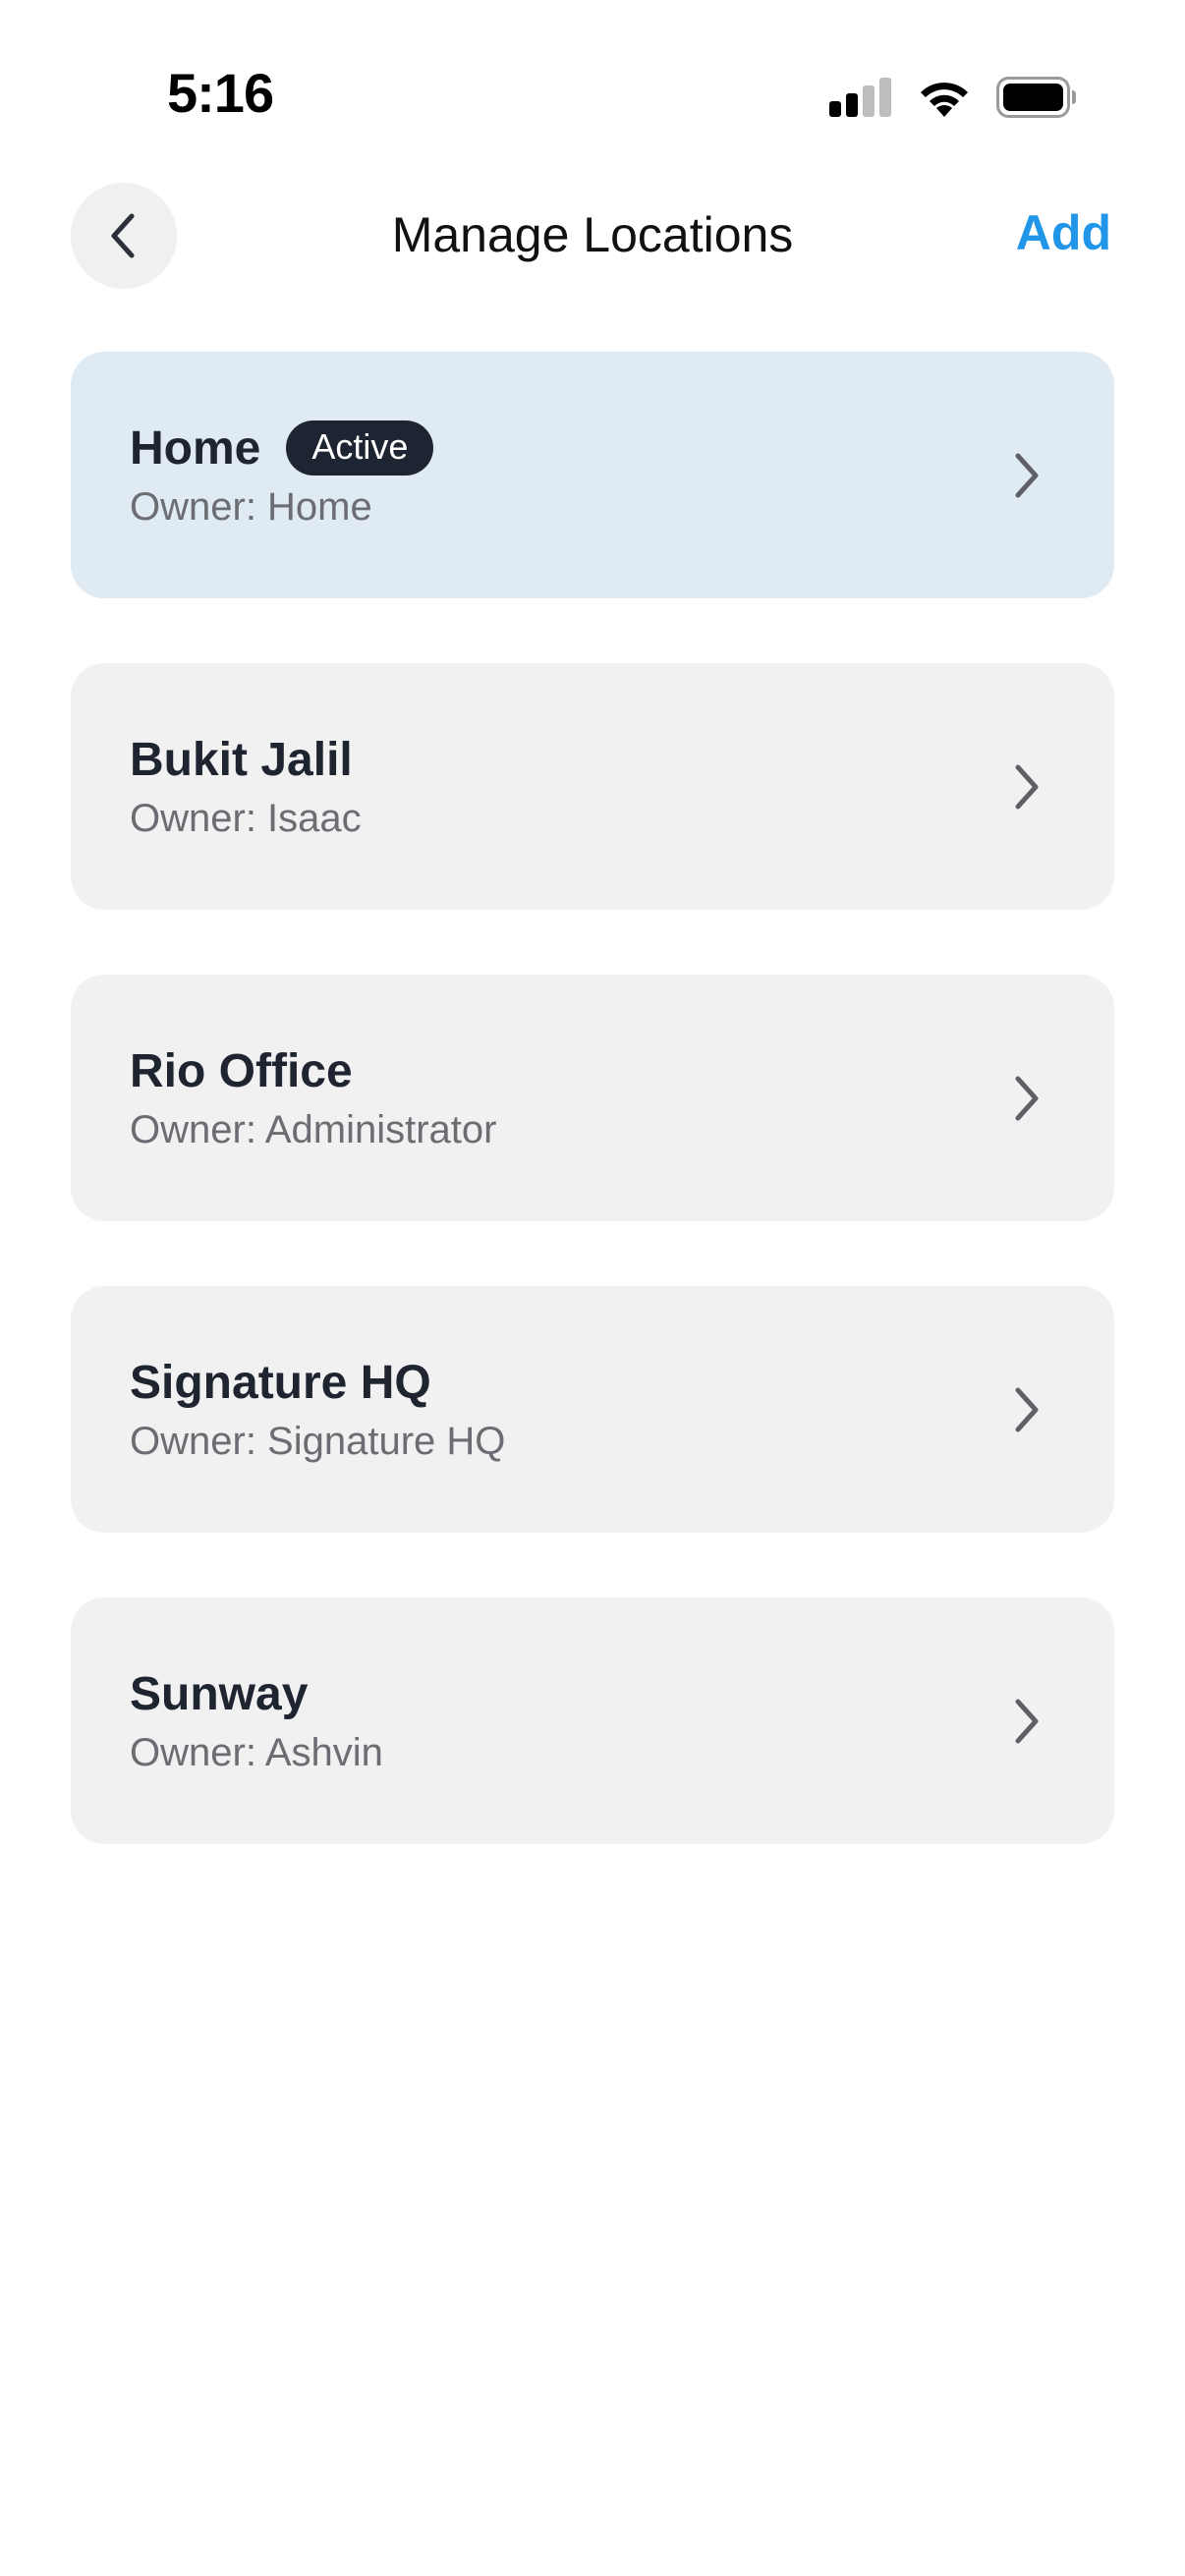 This screenshot has width=1185, height=2576. What do you see at coordinates (1064, 232) in the screenshot?
I see `add-button: Add` at bounding box center [1064, 232].